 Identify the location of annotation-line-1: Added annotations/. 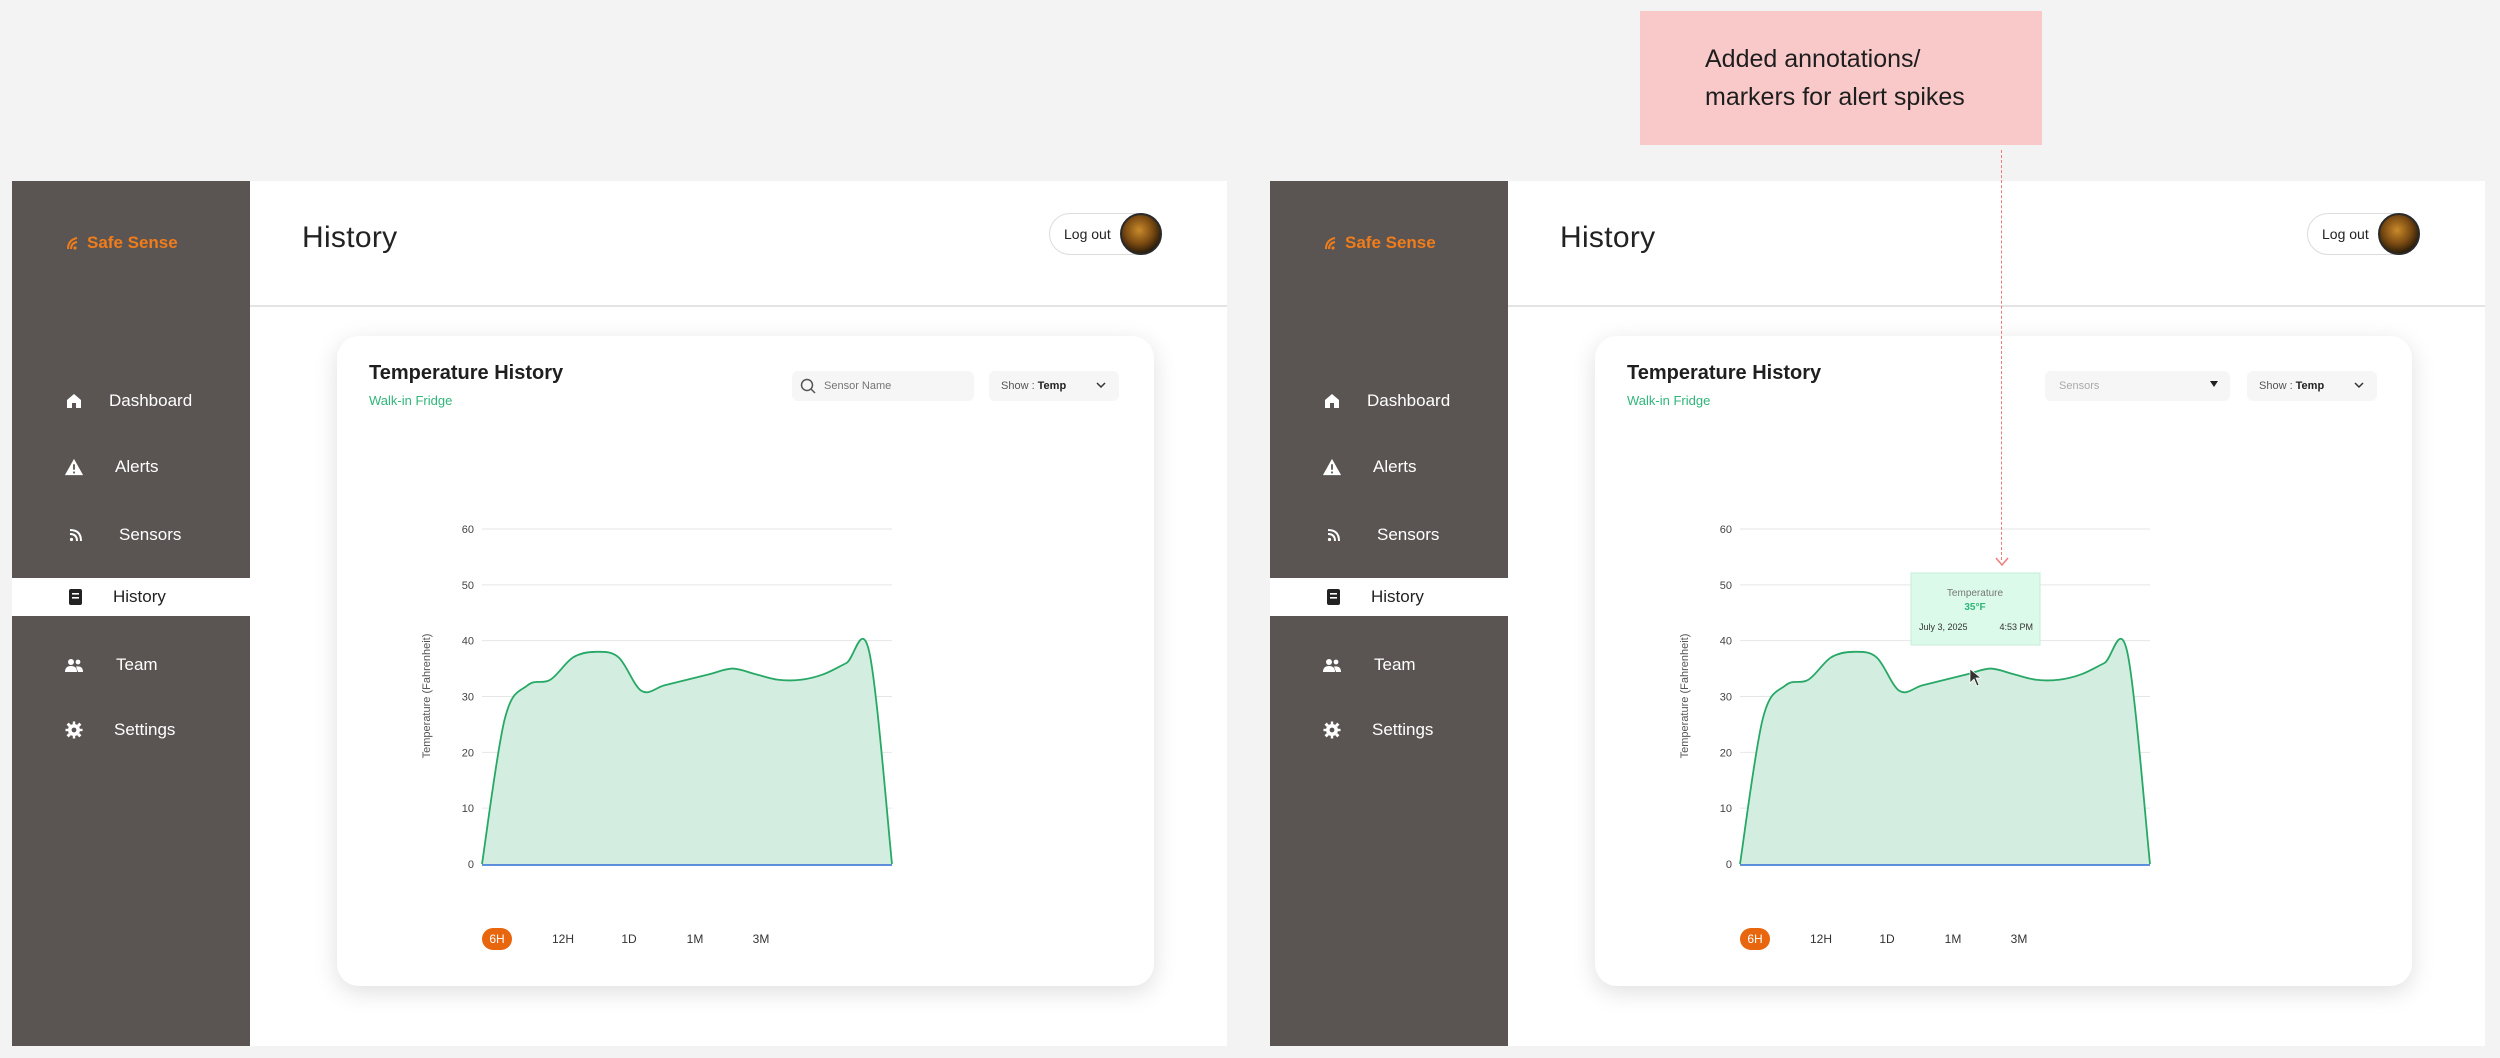
(1813, 59).